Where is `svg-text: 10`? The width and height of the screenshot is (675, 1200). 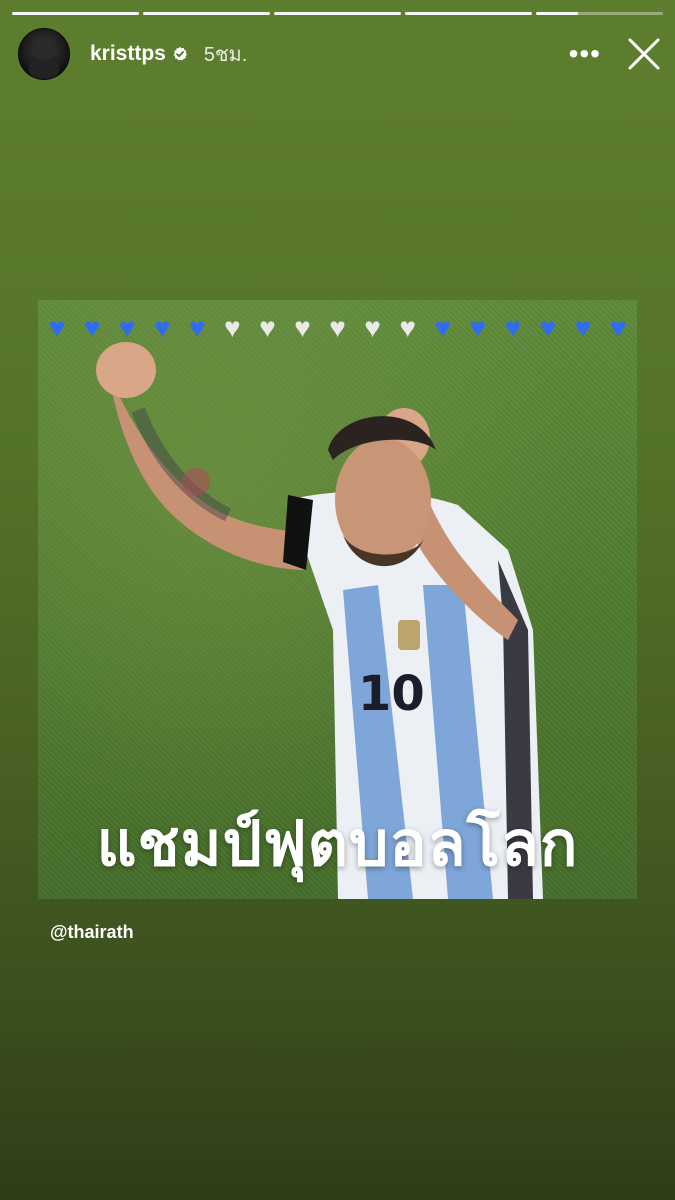
svg-text: 10 is located at coordinates (391, 694).